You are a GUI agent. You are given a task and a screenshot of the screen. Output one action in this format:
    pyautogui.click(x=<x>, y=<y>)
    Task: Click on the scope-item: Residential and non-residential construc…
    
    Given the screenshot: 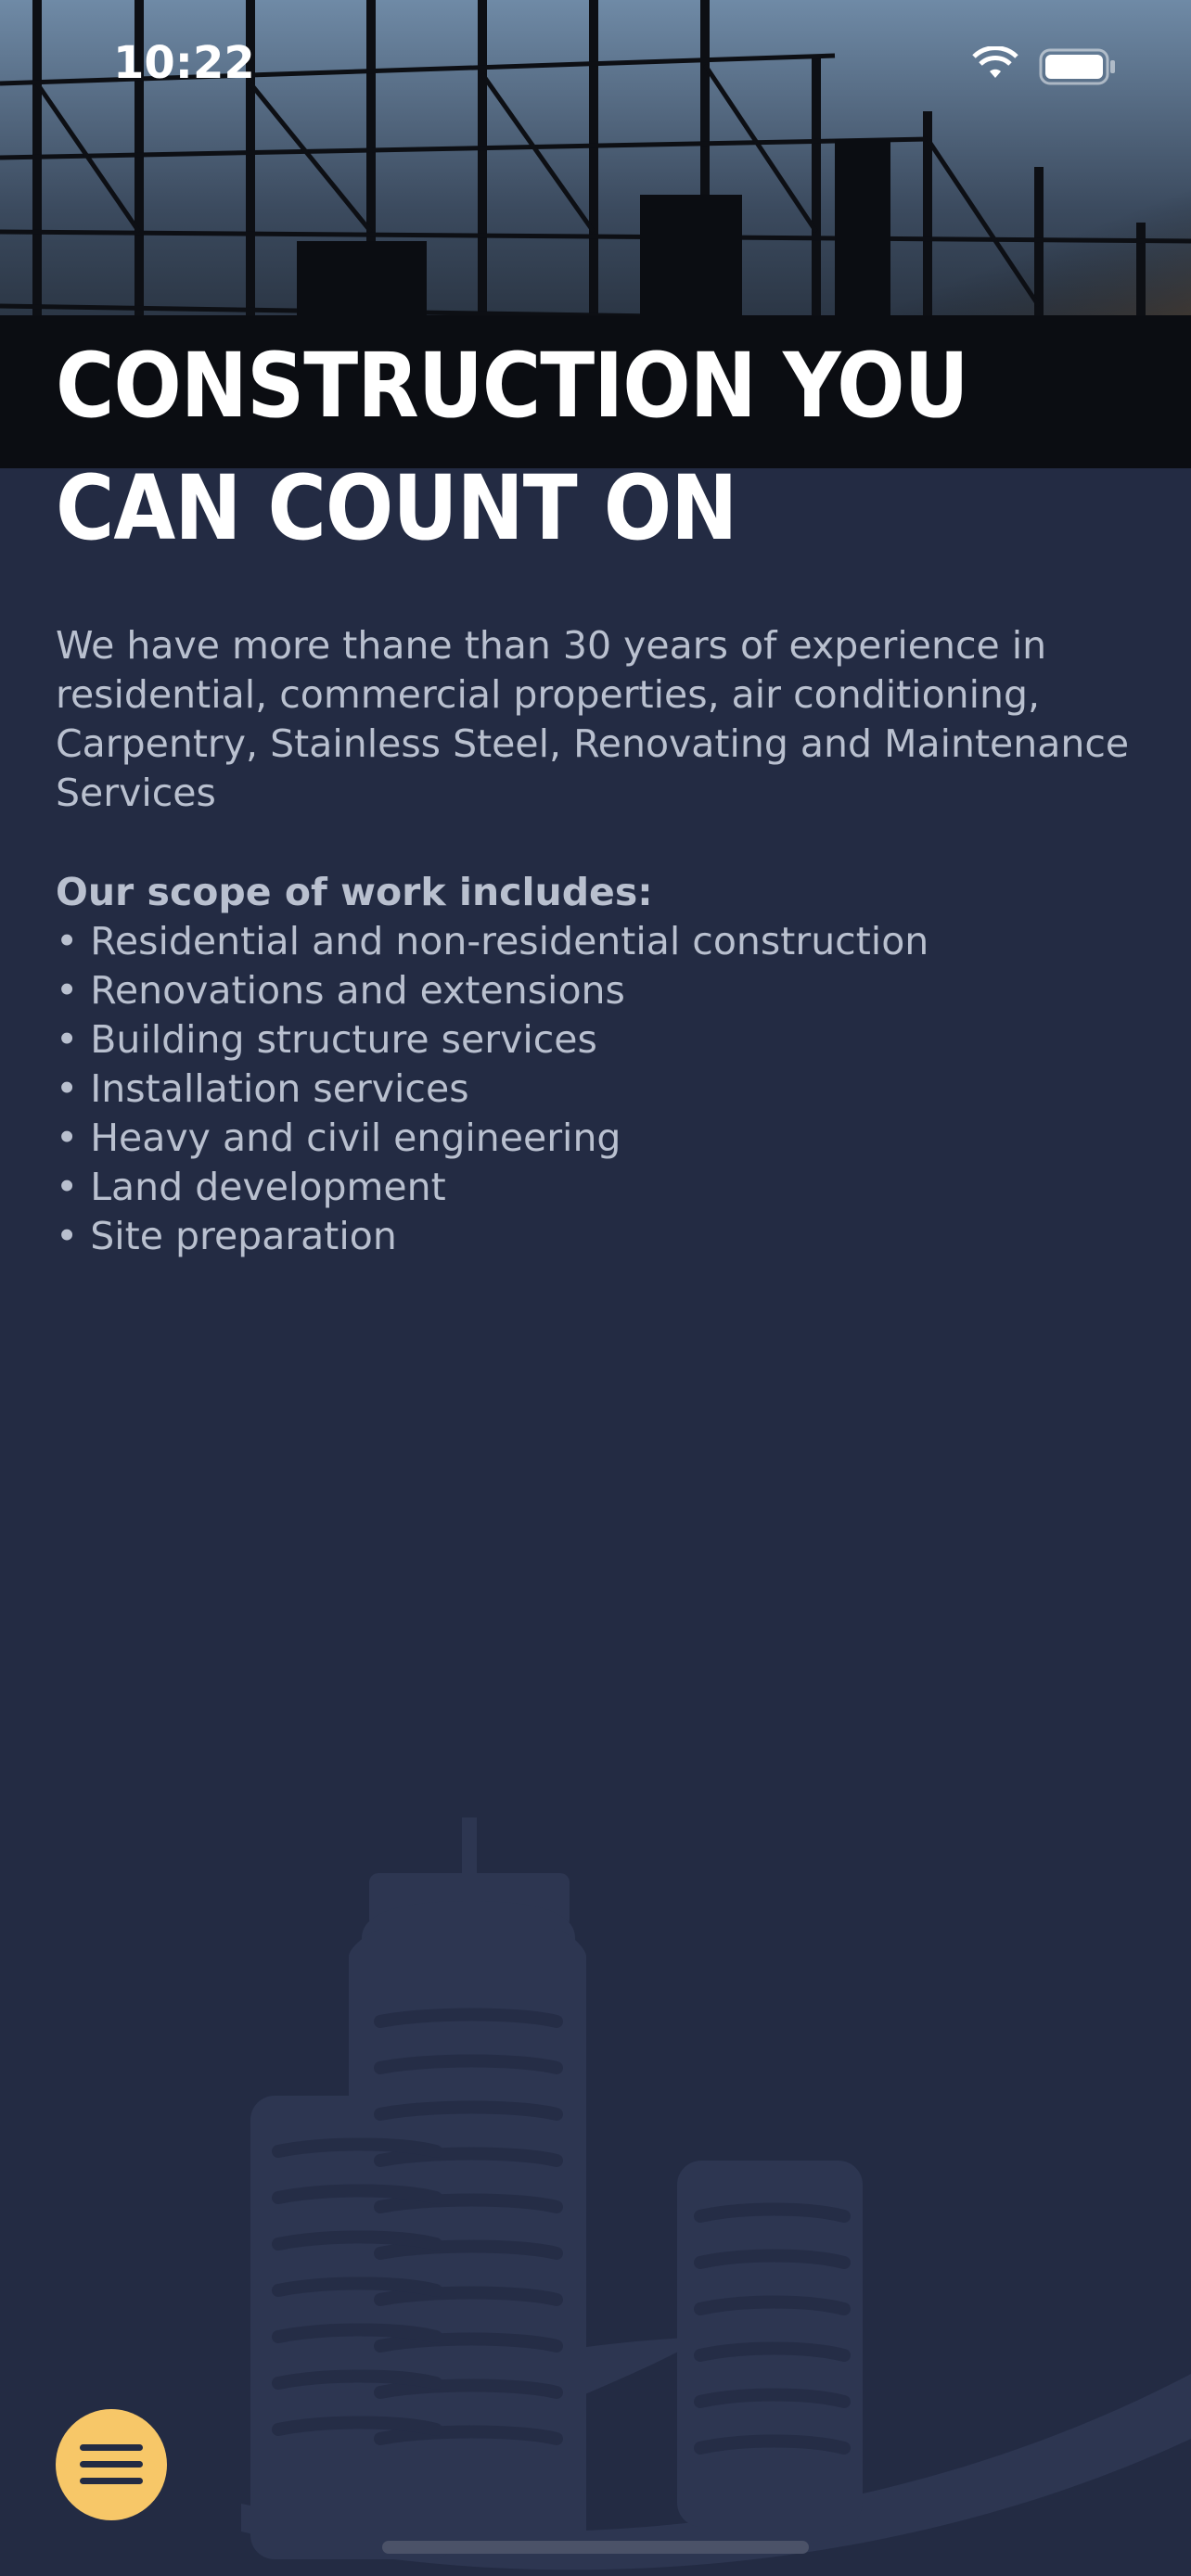 What is the action you would take?
    pyautogui.click(x=594, y=941)
    